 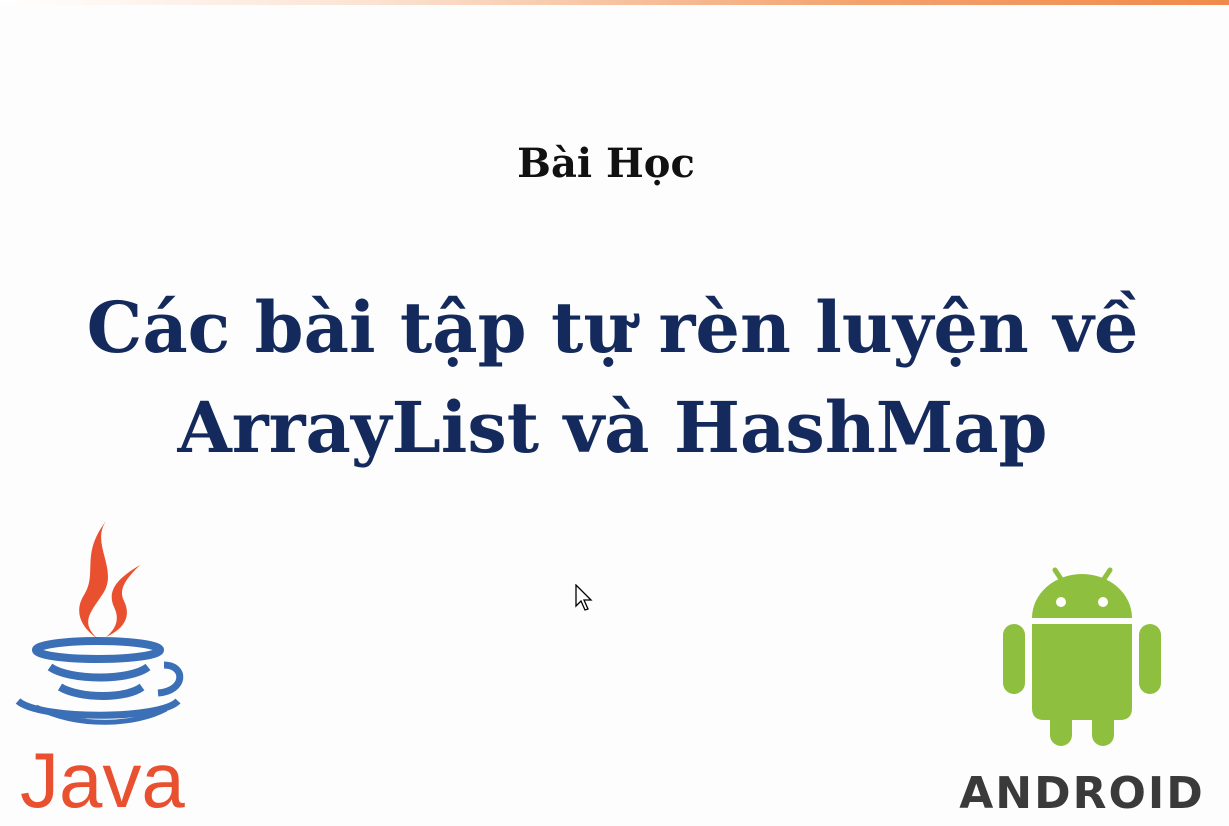 What do you see at coordinates (1082, 693) in the screenshot?
I see `android-robot-icon: ANDROID` at bounding box center [1082, 693].